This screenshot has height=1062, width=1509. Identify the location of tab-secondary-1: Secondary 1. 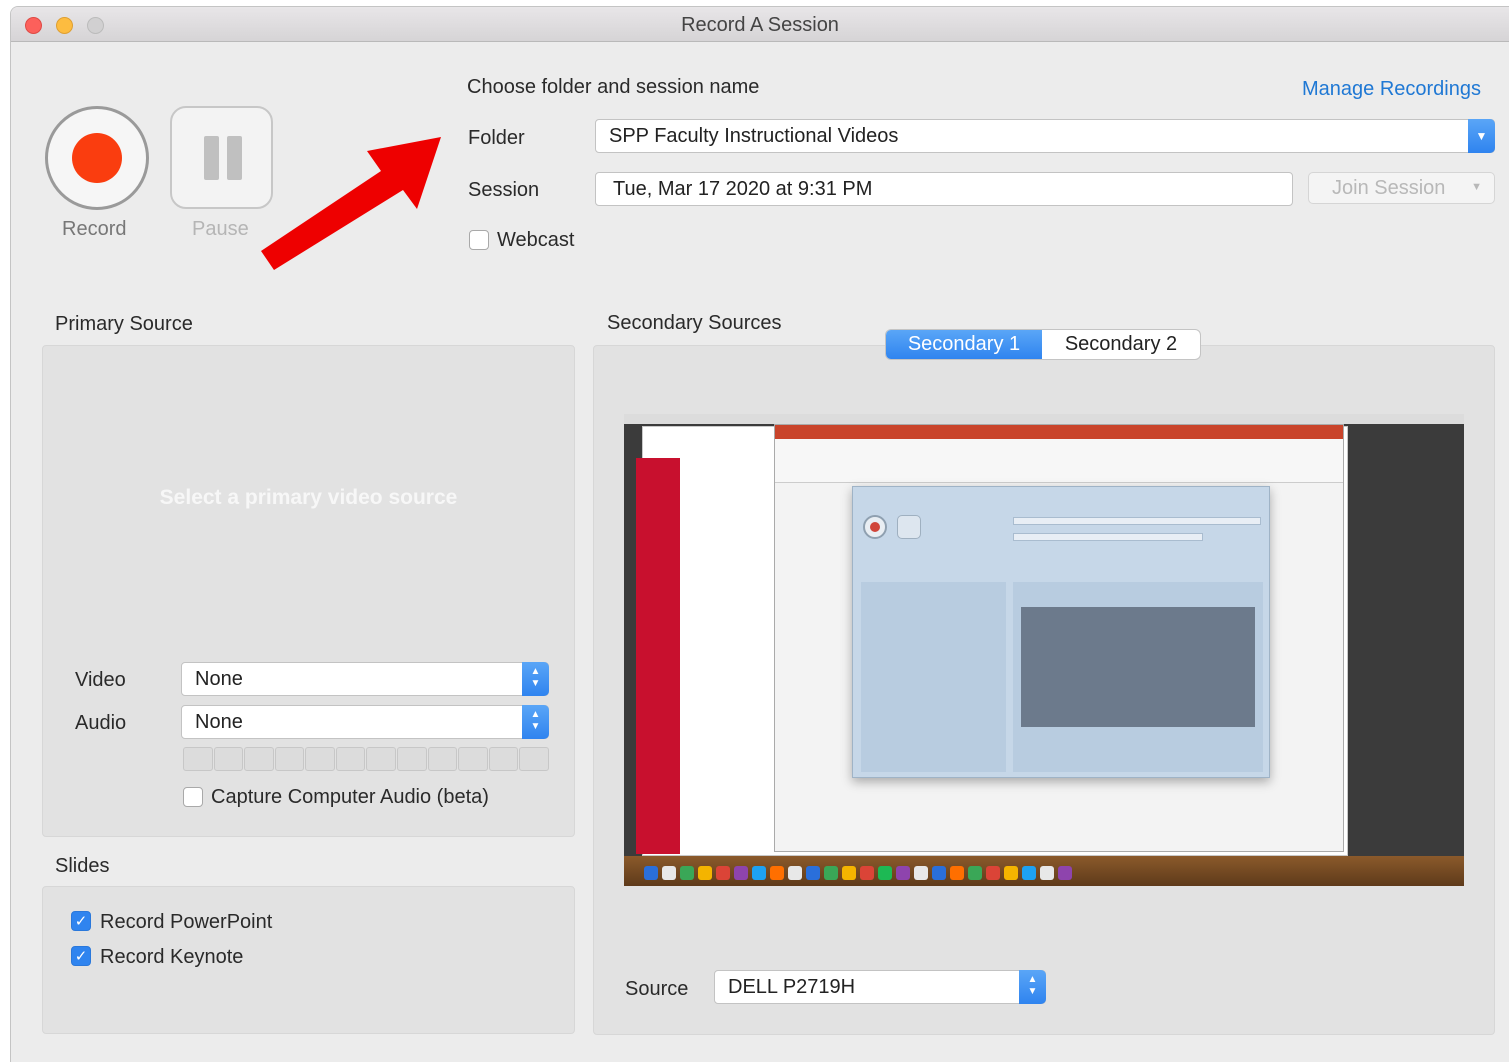
(964, 344).